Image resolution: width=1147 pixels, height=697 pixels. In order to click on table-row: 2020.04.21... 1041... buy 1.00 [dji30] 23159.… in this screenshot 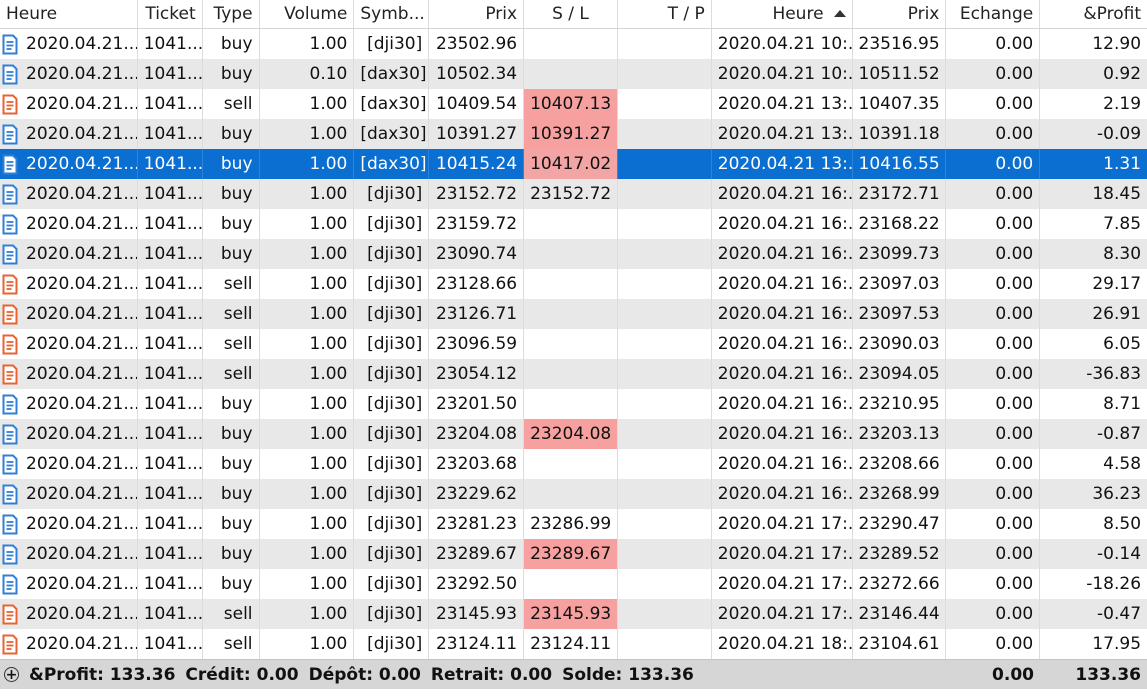, I will do `click(573, 224)`.